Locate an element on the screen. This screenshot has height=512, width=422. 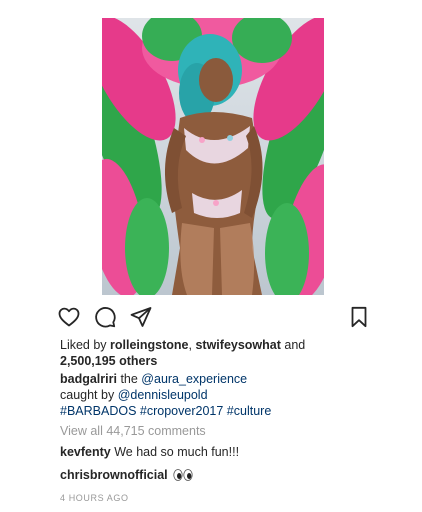
view-all-comments-link: View all 44,715 comments is located at coordinates (220, 431).